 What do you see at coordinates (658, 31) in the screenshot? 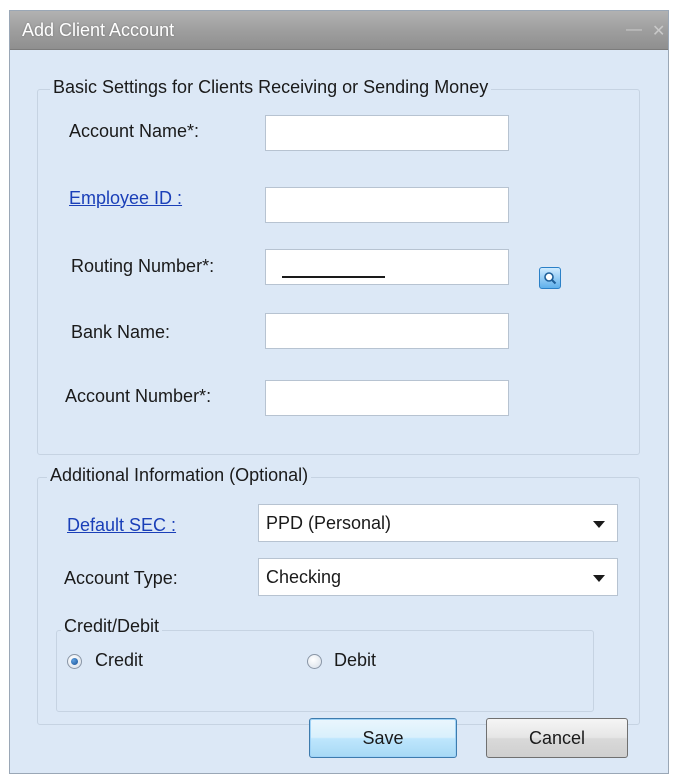
I see `close-icon: ✕` at bounding box center [658, 31].